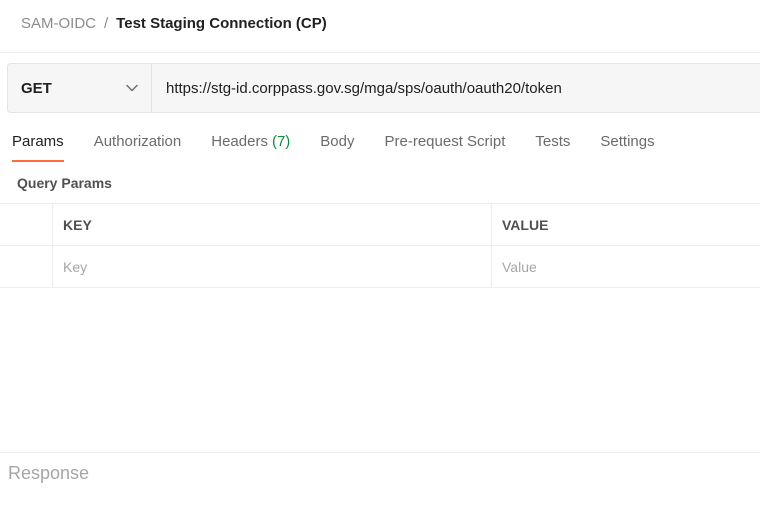 Image resolution: width=760 pixels, height=506 pixels. I want to click on row-checkbox-cell, so click(26, 266).